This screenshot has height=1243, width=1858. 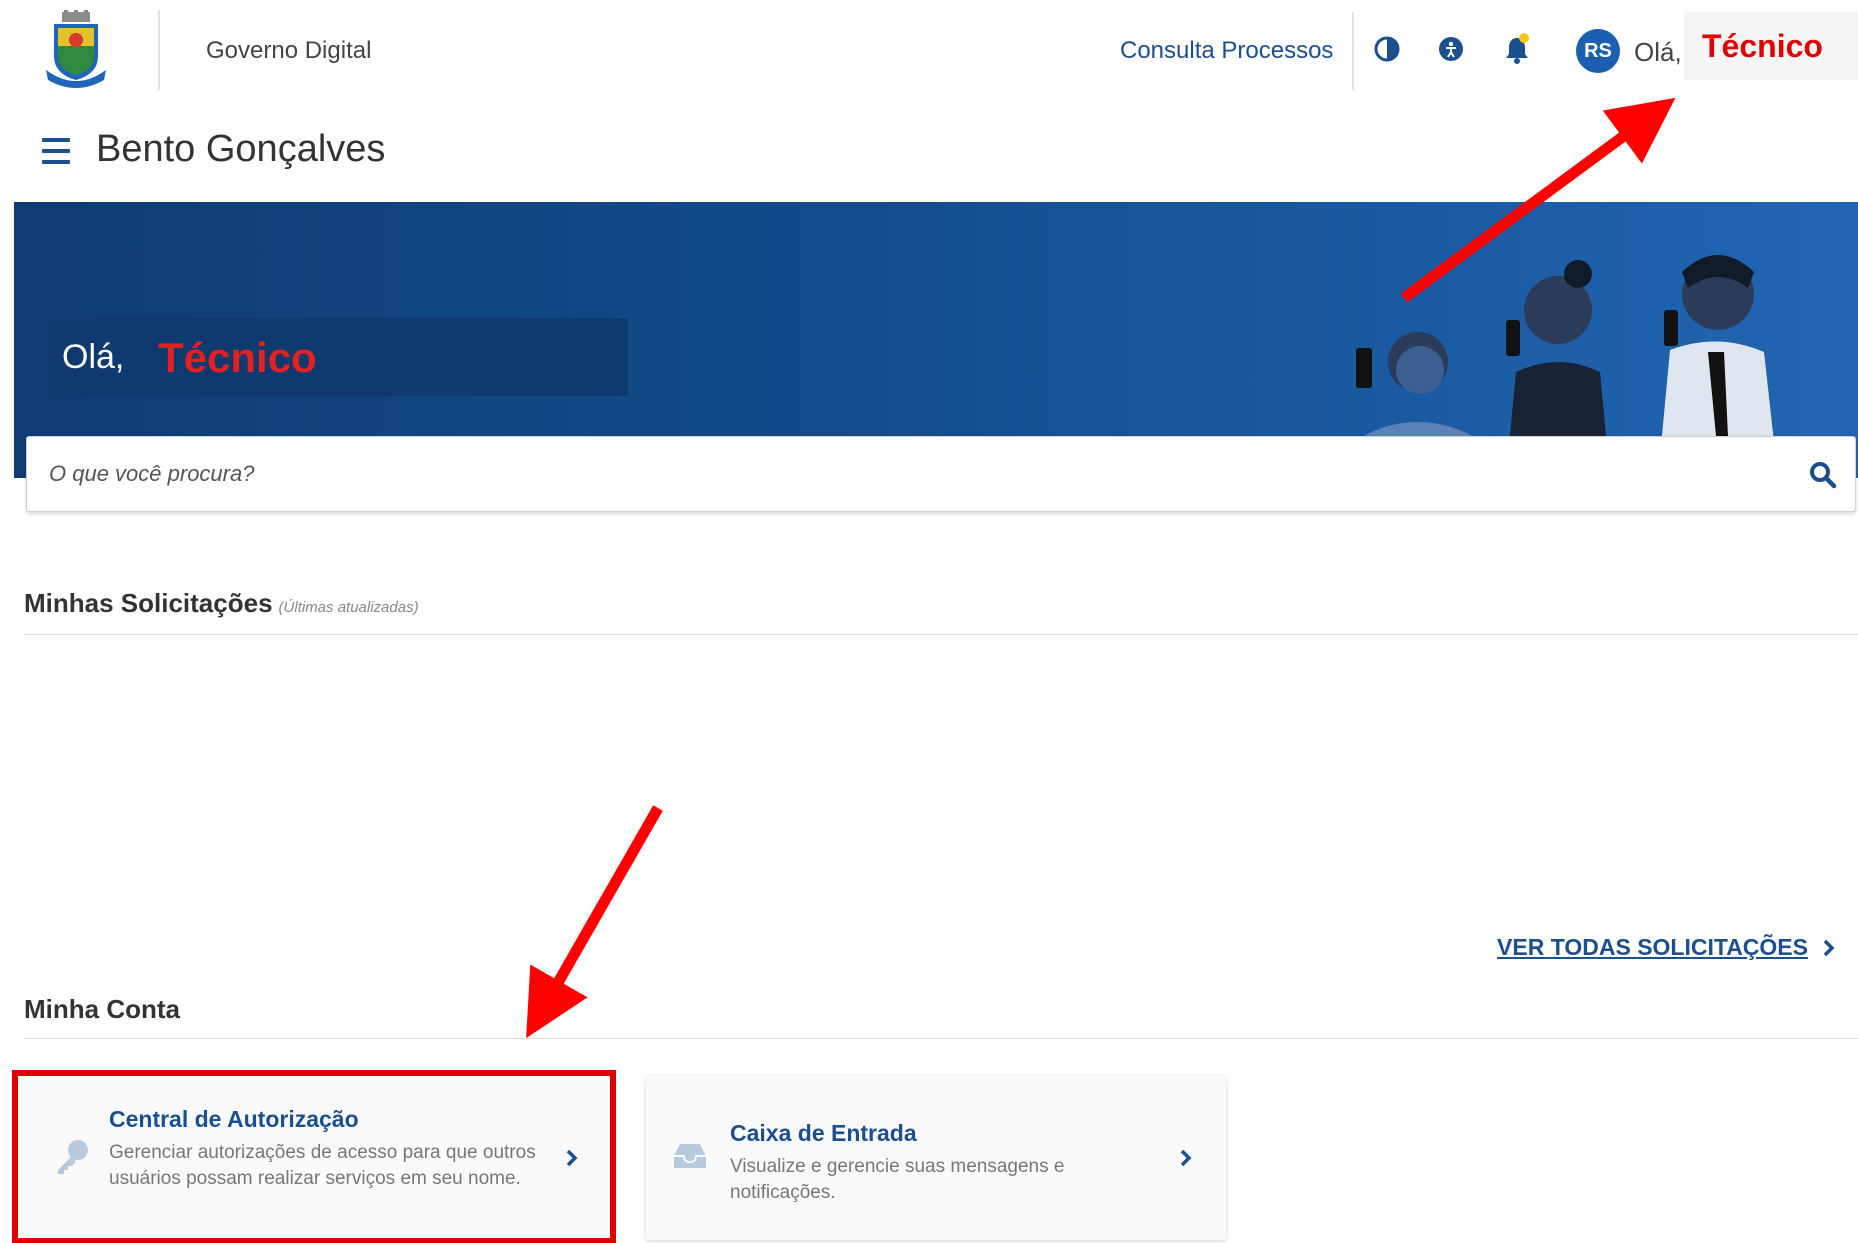 I want to click on search-input, so click(x=909, y=474).